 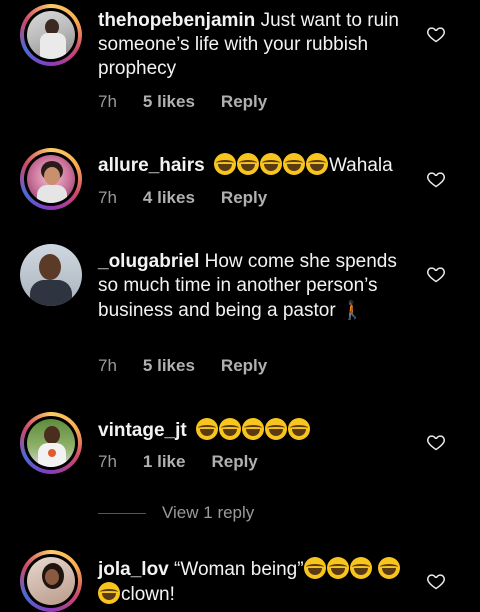 What do you see at coordinates (191, 462) in the screenshot?
I see `comment-meta: 7h 1 like Reply` at bounding box center [191, 462].